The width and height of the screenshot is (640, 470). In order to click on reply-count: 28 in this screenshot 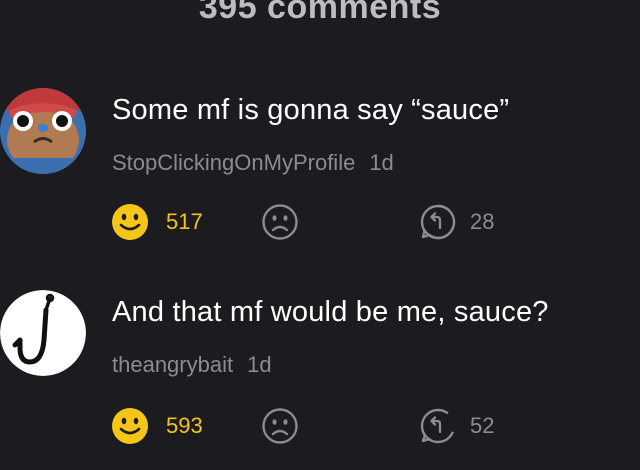, I will do `click(482, 221)`.